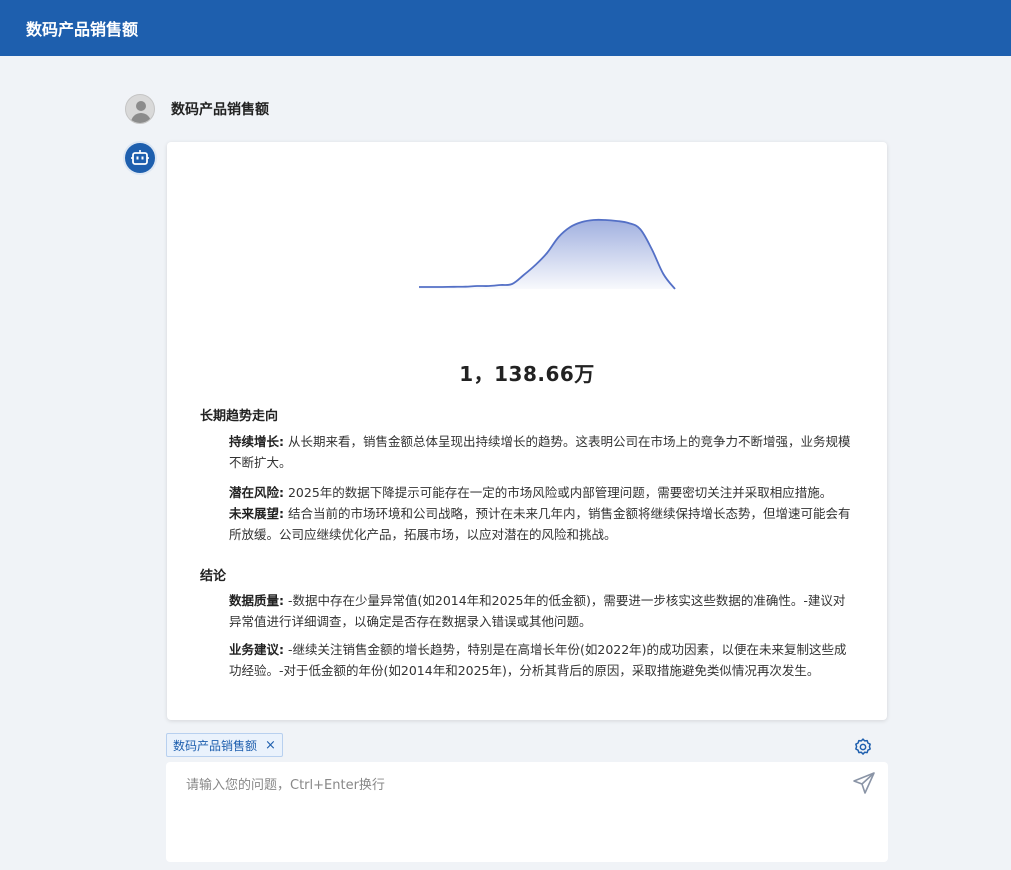 The height and width of the screenshot is (870, 1011). I want to click on section-title-trend: 长期趋势走向, so click(239, 416).